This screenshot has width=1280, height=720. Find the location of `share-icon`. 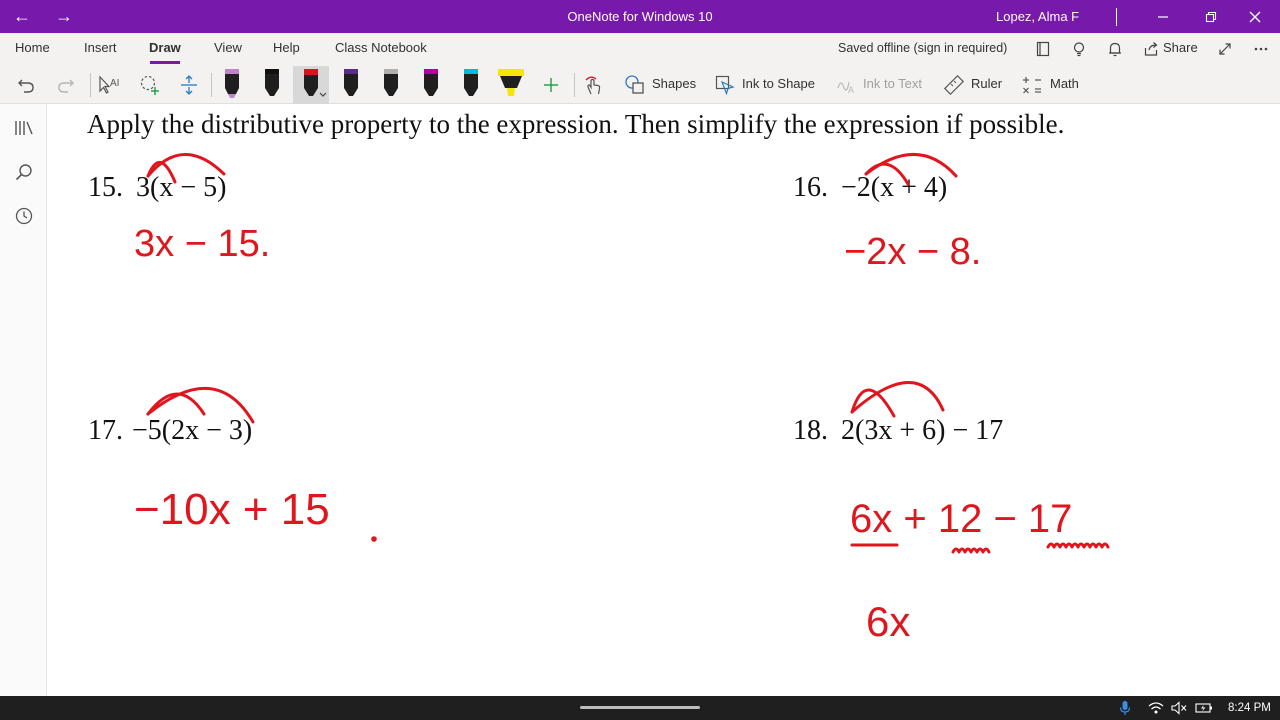

share-icon is located at coordinates (1151, 49).